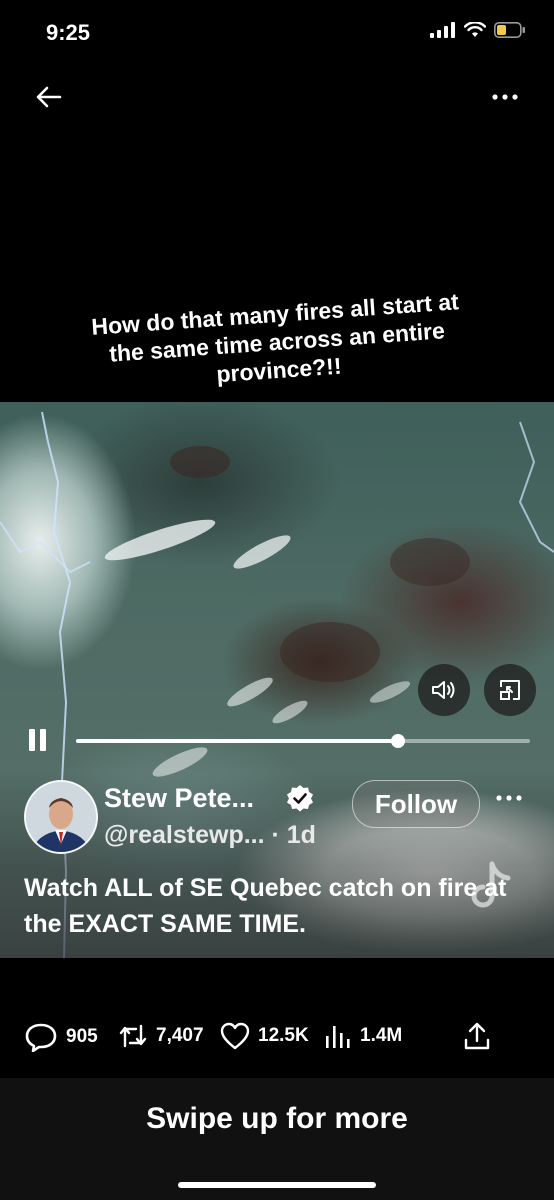 The image size is (554, 1200). What do you see at coordinates (61, 1037) in the screenshot?
I see `reply-button: 905` at bounding box center [61, 1037].